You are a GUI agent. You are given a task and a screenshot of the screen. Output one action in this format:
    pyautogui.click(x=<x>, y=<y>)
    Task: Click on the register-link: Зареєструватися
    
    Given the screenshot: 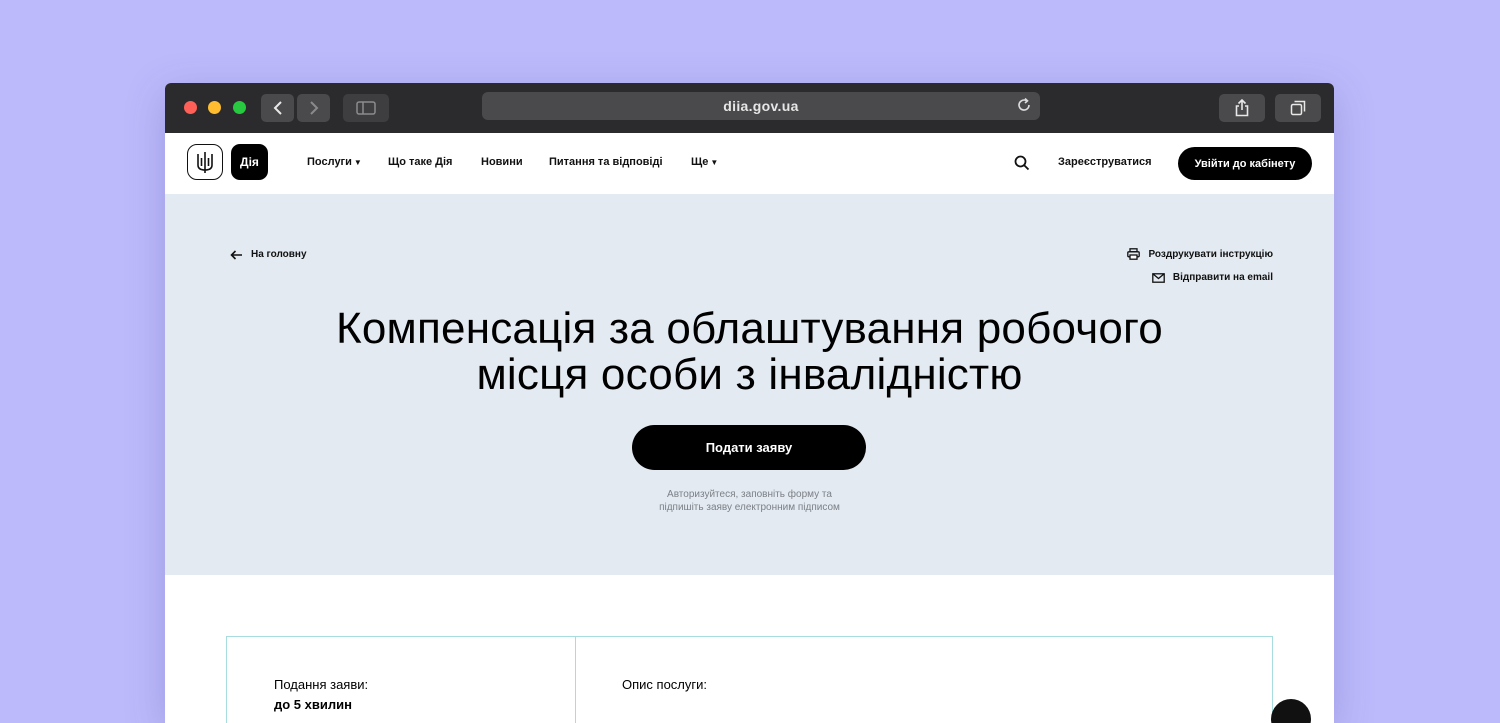 What is the action you would take?
    pyautogui.click(x=1105, y=162)
    